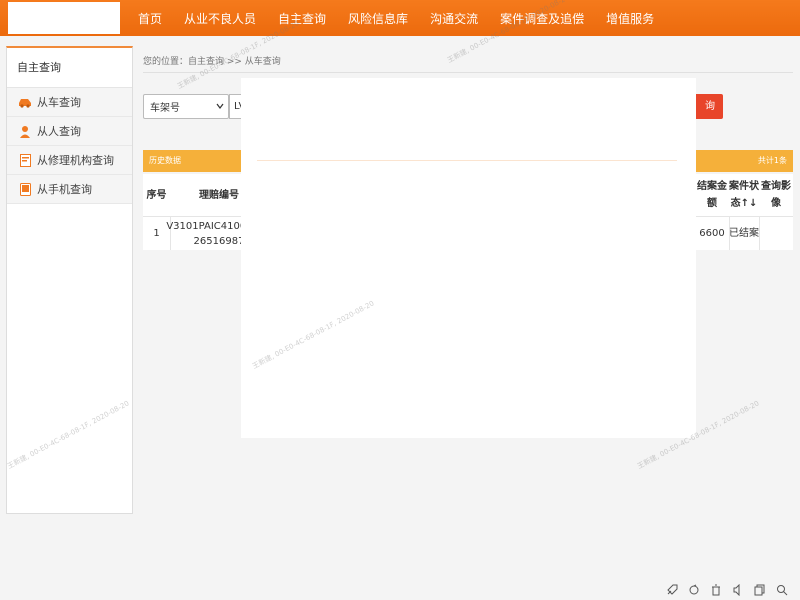 Image resolution: width=800 pixels, height=600 pixels. What do you see at coordinates (220, 18) in the screenshot?
I see `nav-bad-practitioners: 从业不良人员` at bounding box center [220, 18].